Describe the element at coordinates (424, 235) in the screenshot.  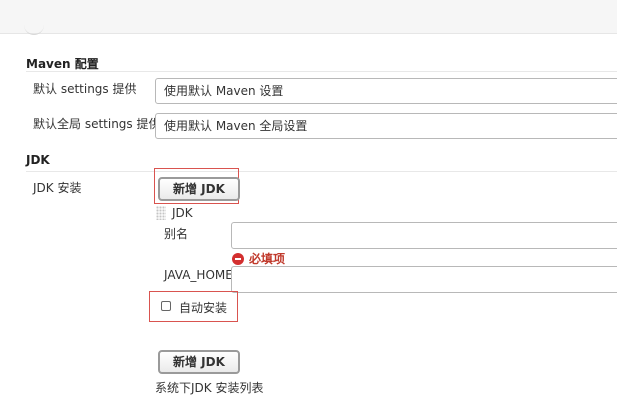
I see `alias-input` at that location.